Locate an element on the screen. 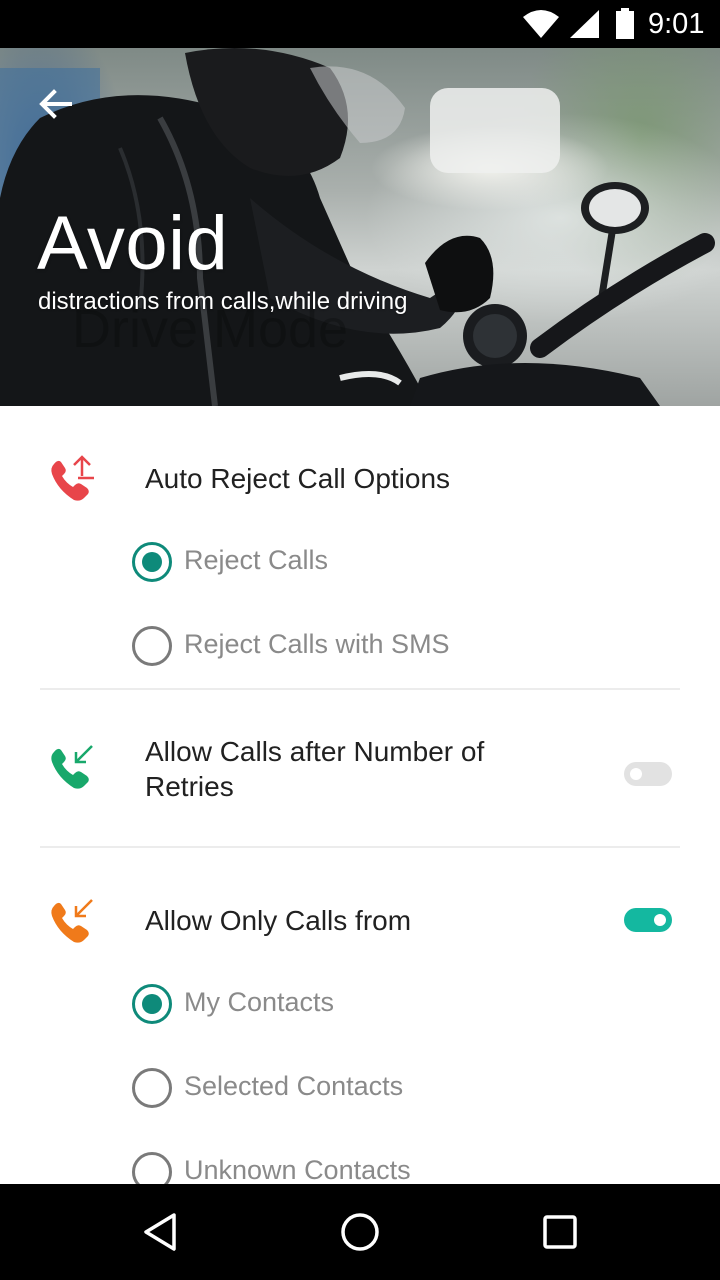  navigation-bar is located at coordinates (360, 1232).